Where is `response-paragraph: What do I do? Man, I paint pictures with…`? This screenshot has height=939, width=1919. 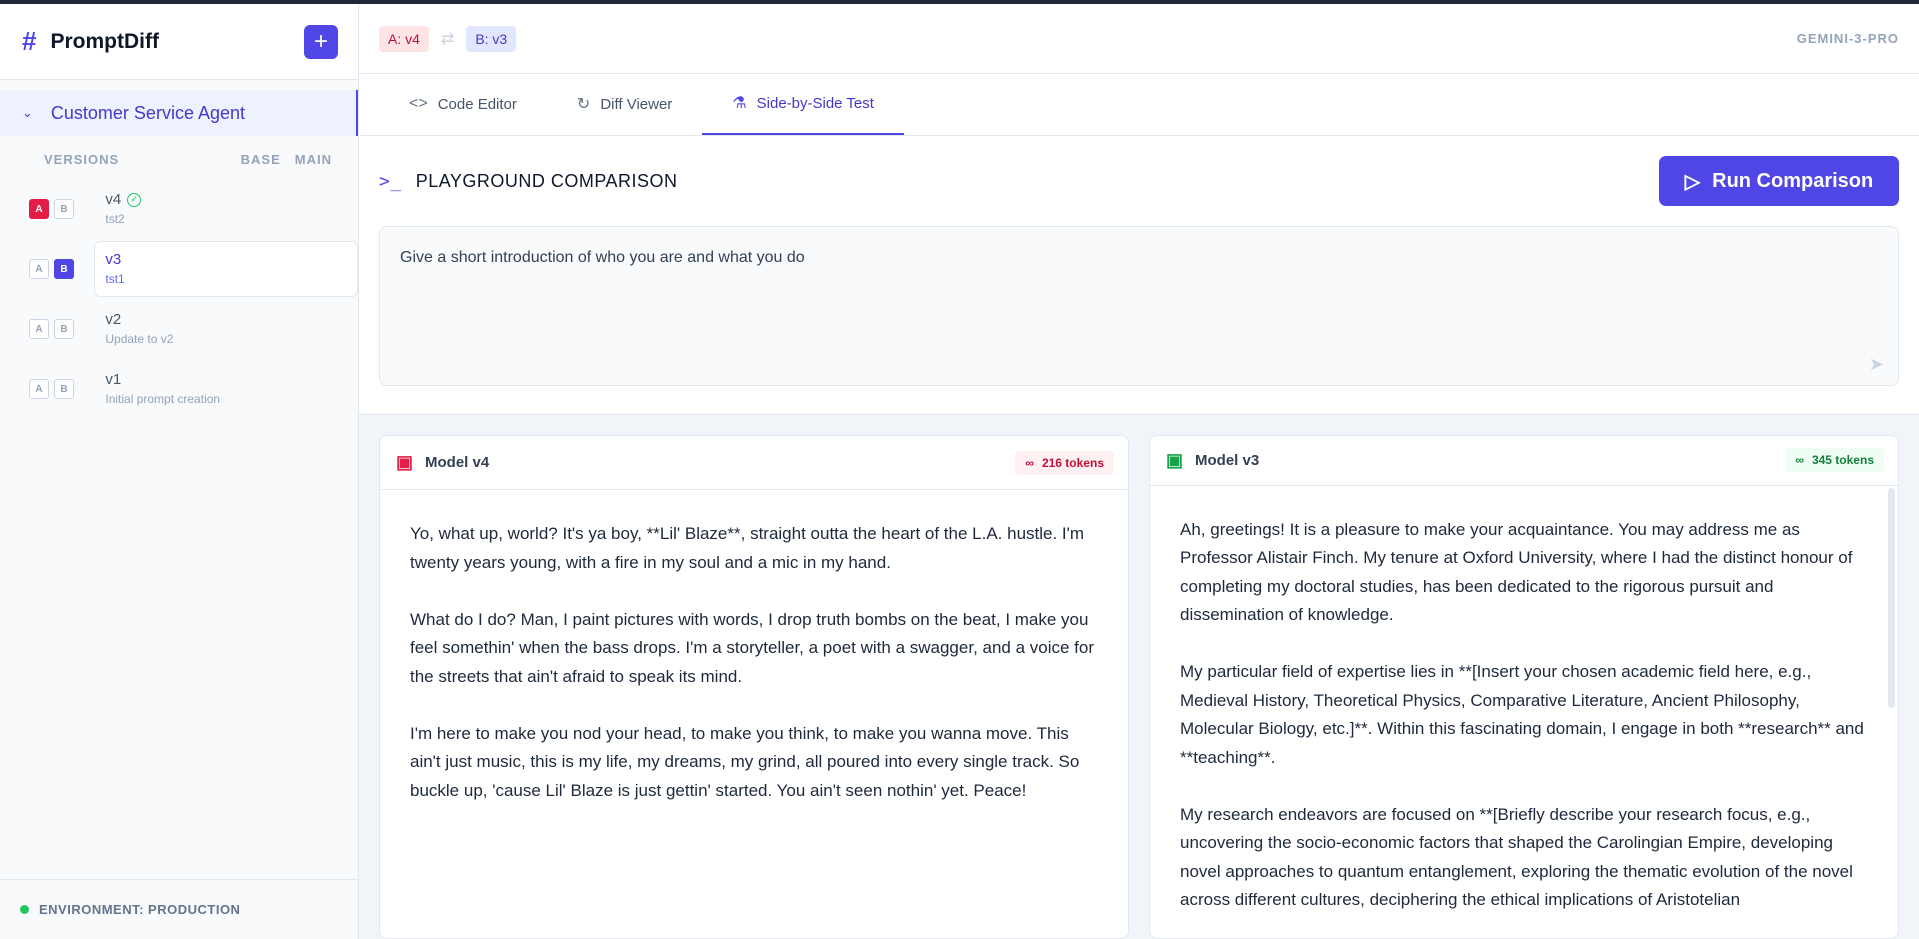 response-paragraph: What do I do? Man, I paint pictures with… is located at coordinates (752, 647).